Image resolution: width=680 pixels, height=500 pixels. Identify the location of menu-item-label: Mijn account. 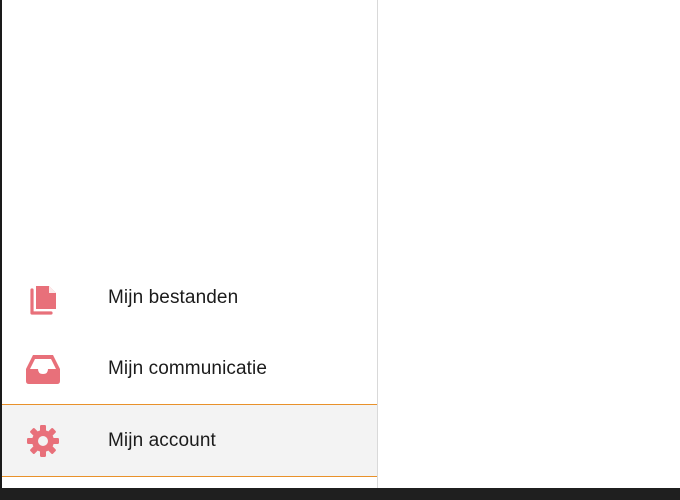
(162, 440).